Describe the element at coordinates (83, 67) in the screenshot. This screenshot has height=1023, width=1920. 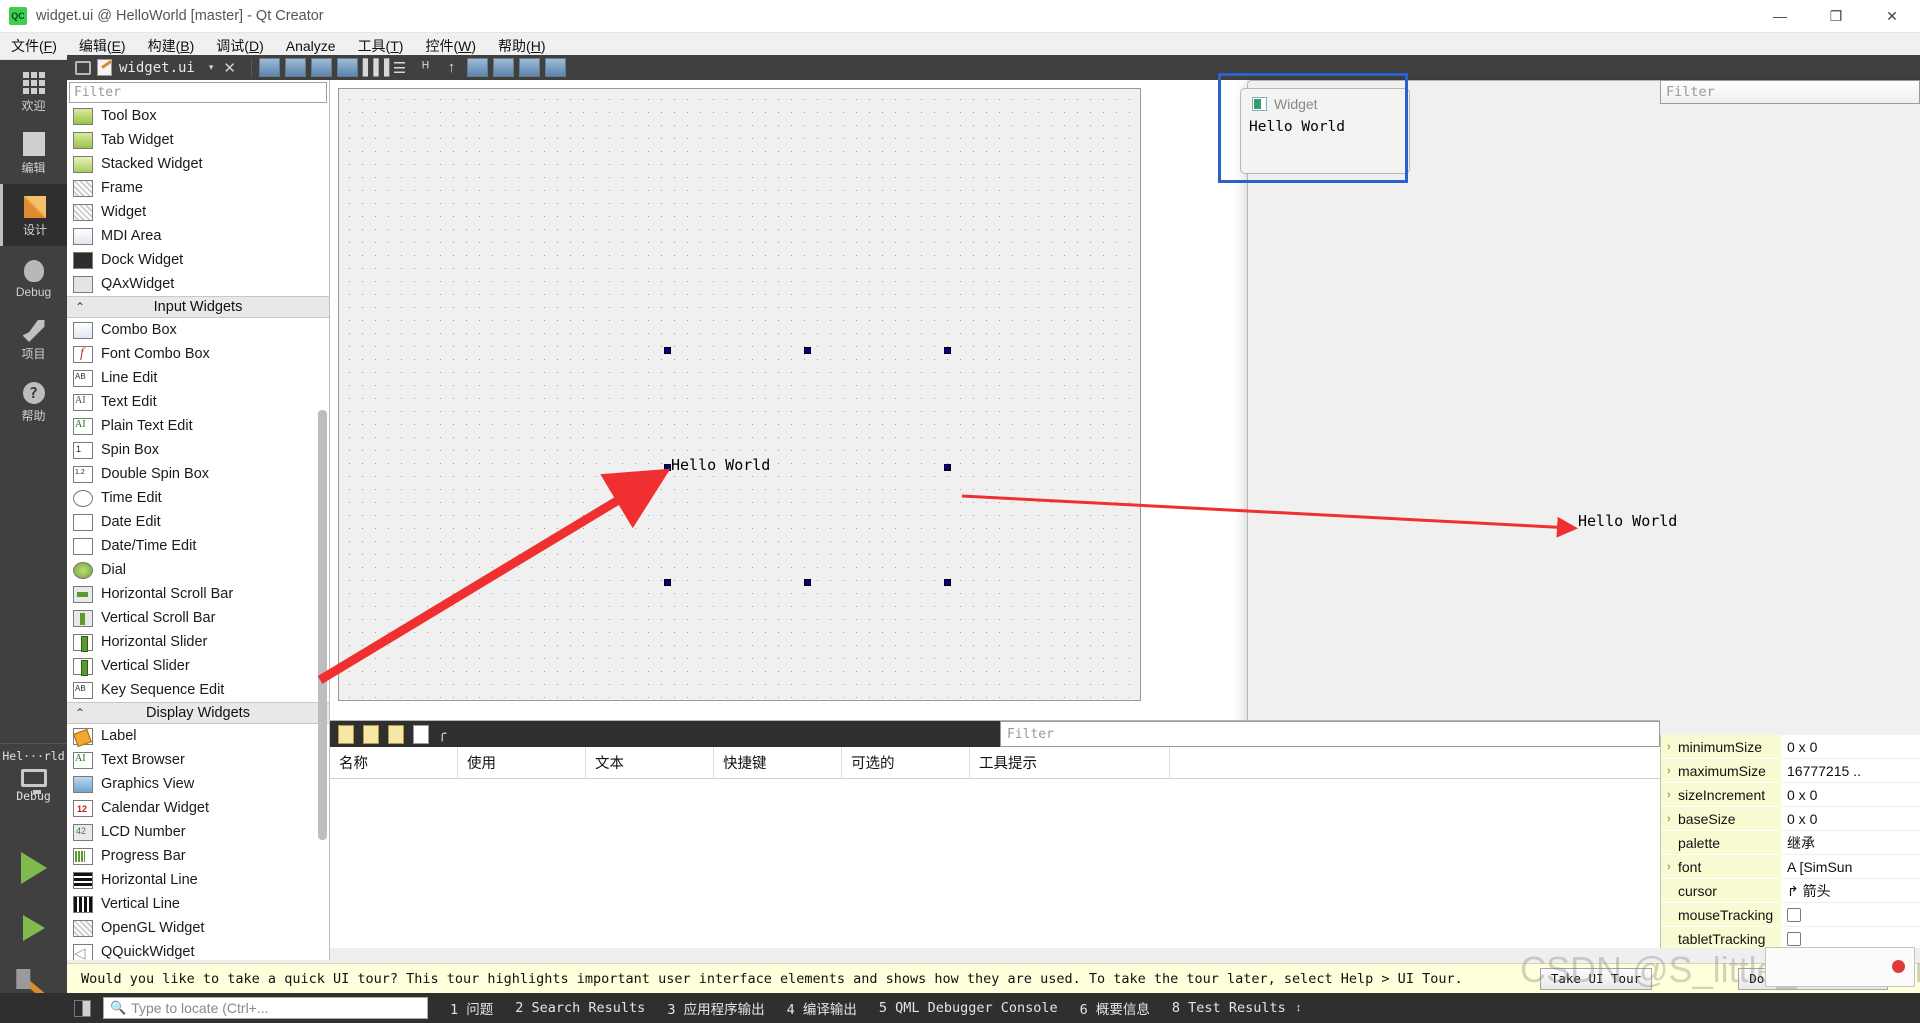
I see `lock-icon` at that location.